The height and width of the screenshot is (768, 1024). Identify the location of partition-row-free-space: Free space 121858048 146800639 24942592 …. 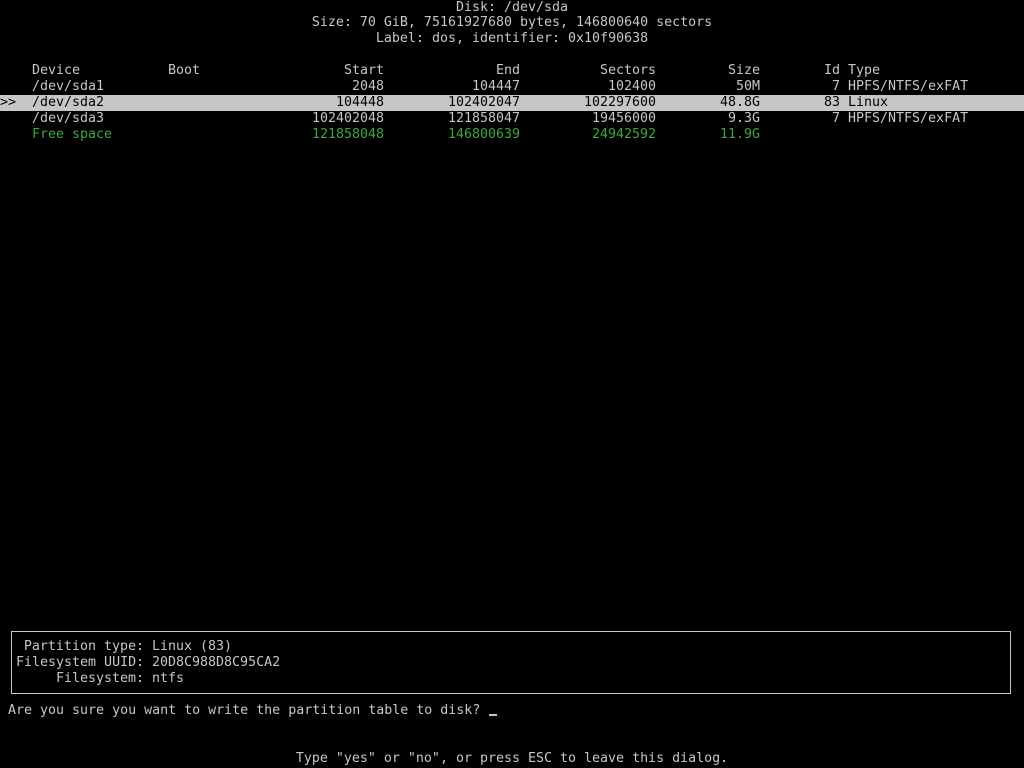
(512, 135).